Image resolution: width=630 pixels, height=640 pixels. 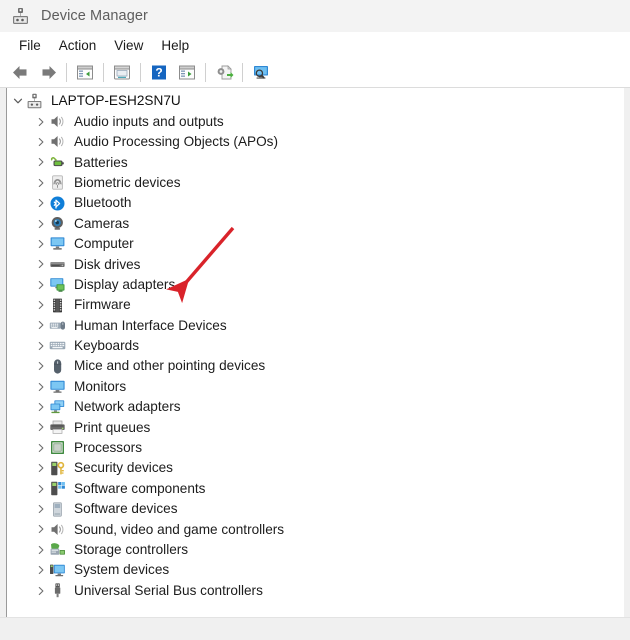 What do you see at coordinates (315, 162) in the screenshot?
I see `tree-item-batteries: Batteries` at bounding box center [315, 162].